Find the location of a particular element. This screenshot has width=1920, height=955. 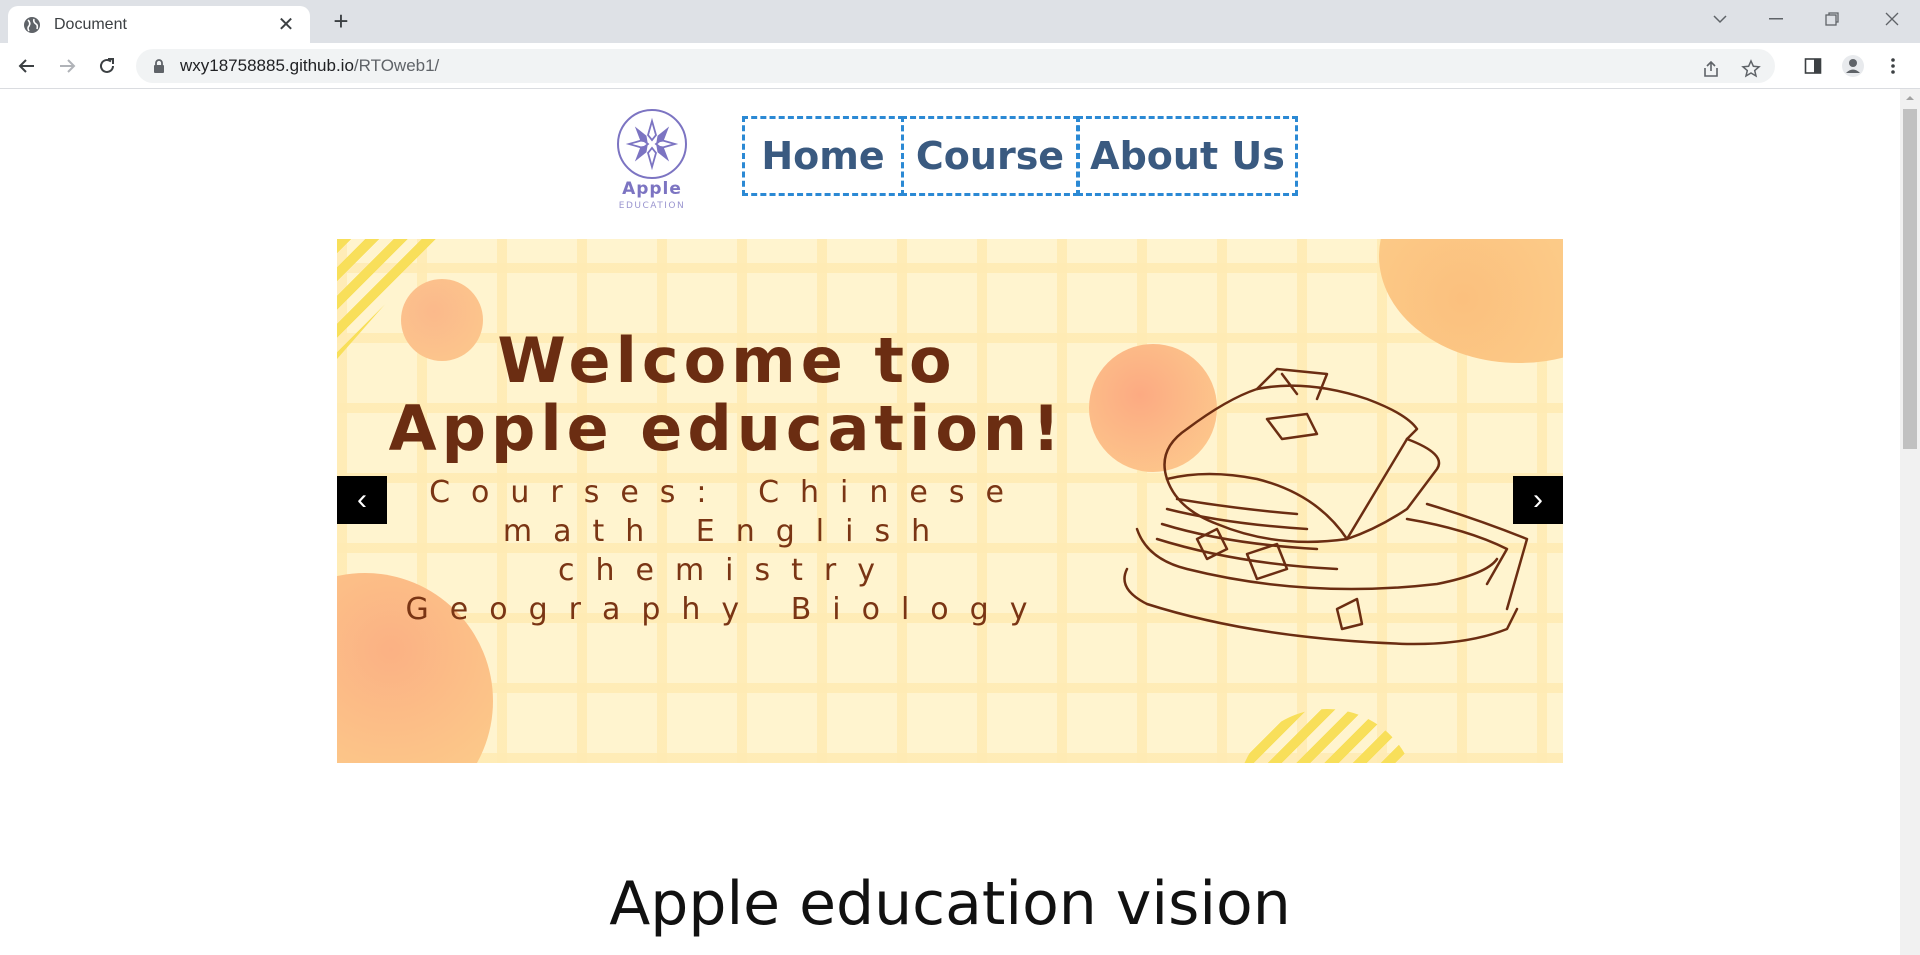

bookmark-star-icon is located at coordinates (1751, 69).